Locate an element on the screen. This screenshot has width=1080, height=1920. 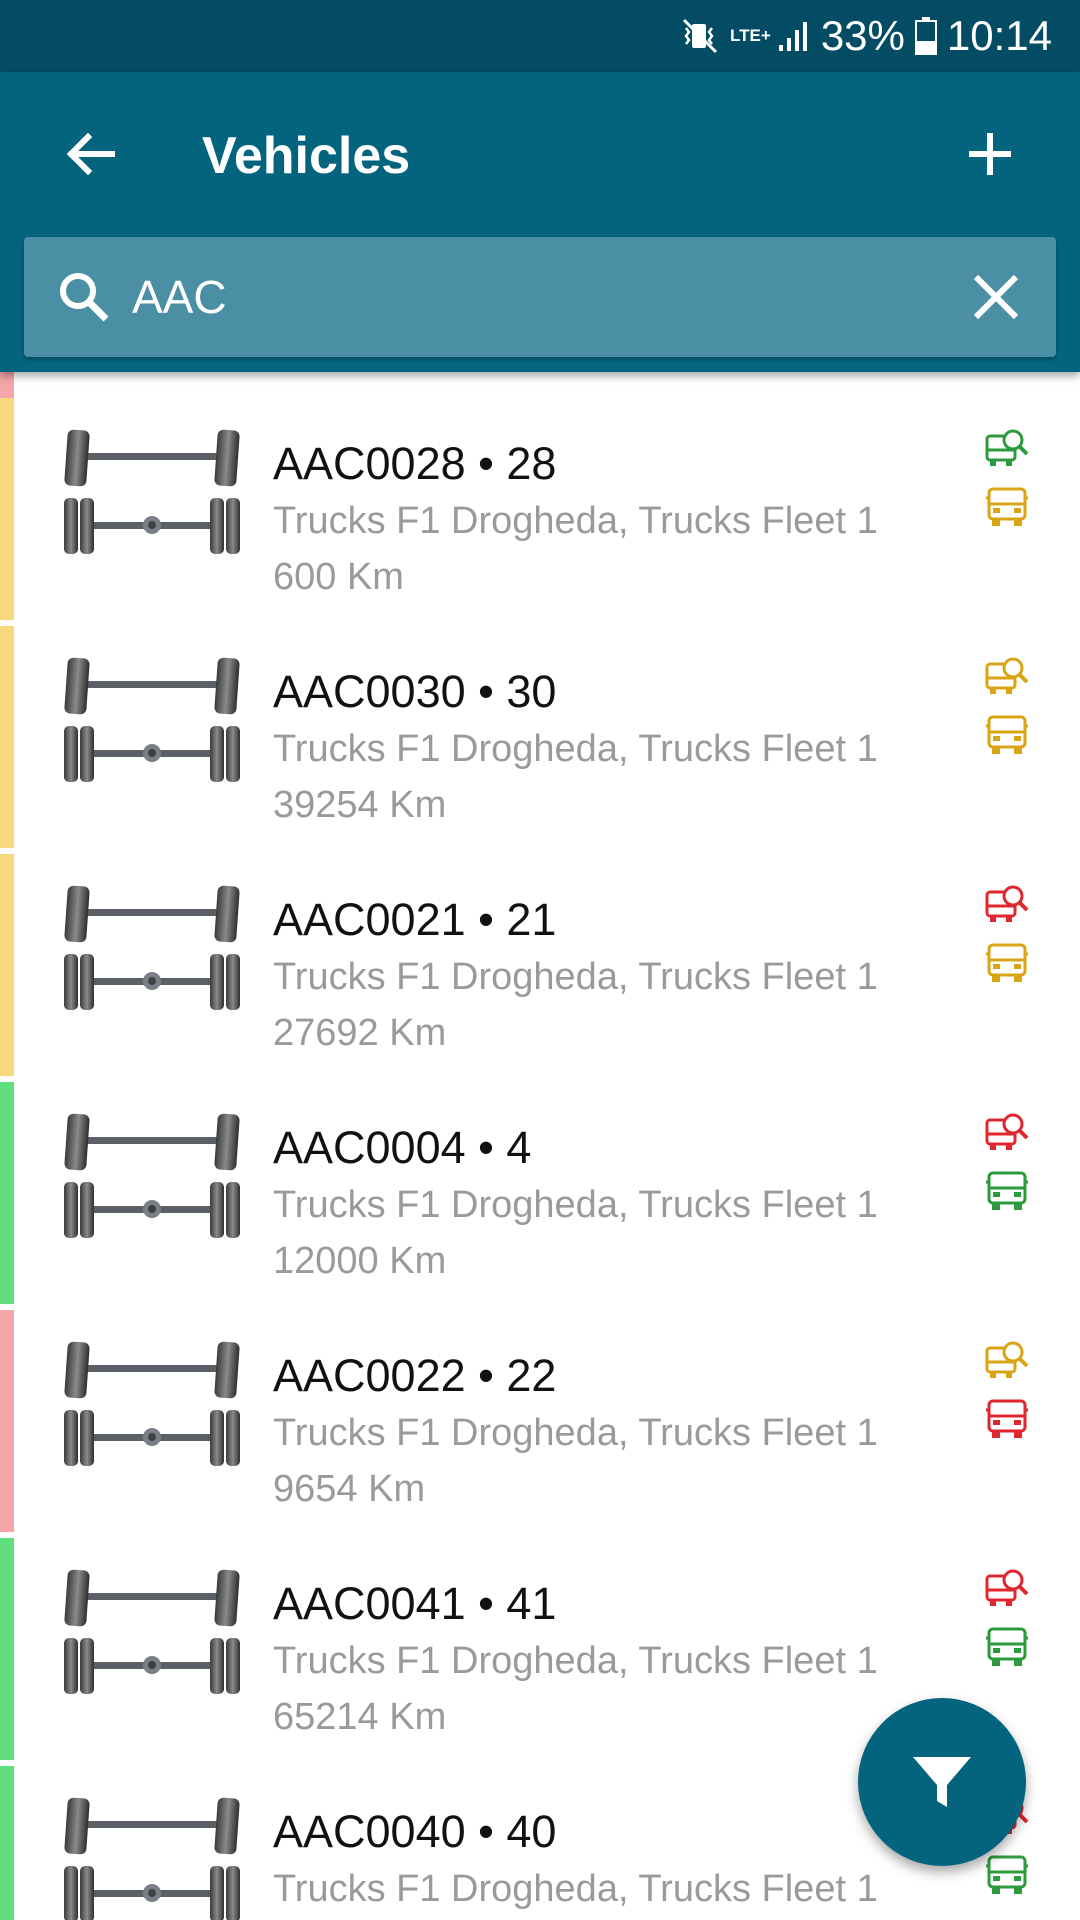
filter-button is located at coordinates (942, 1782).